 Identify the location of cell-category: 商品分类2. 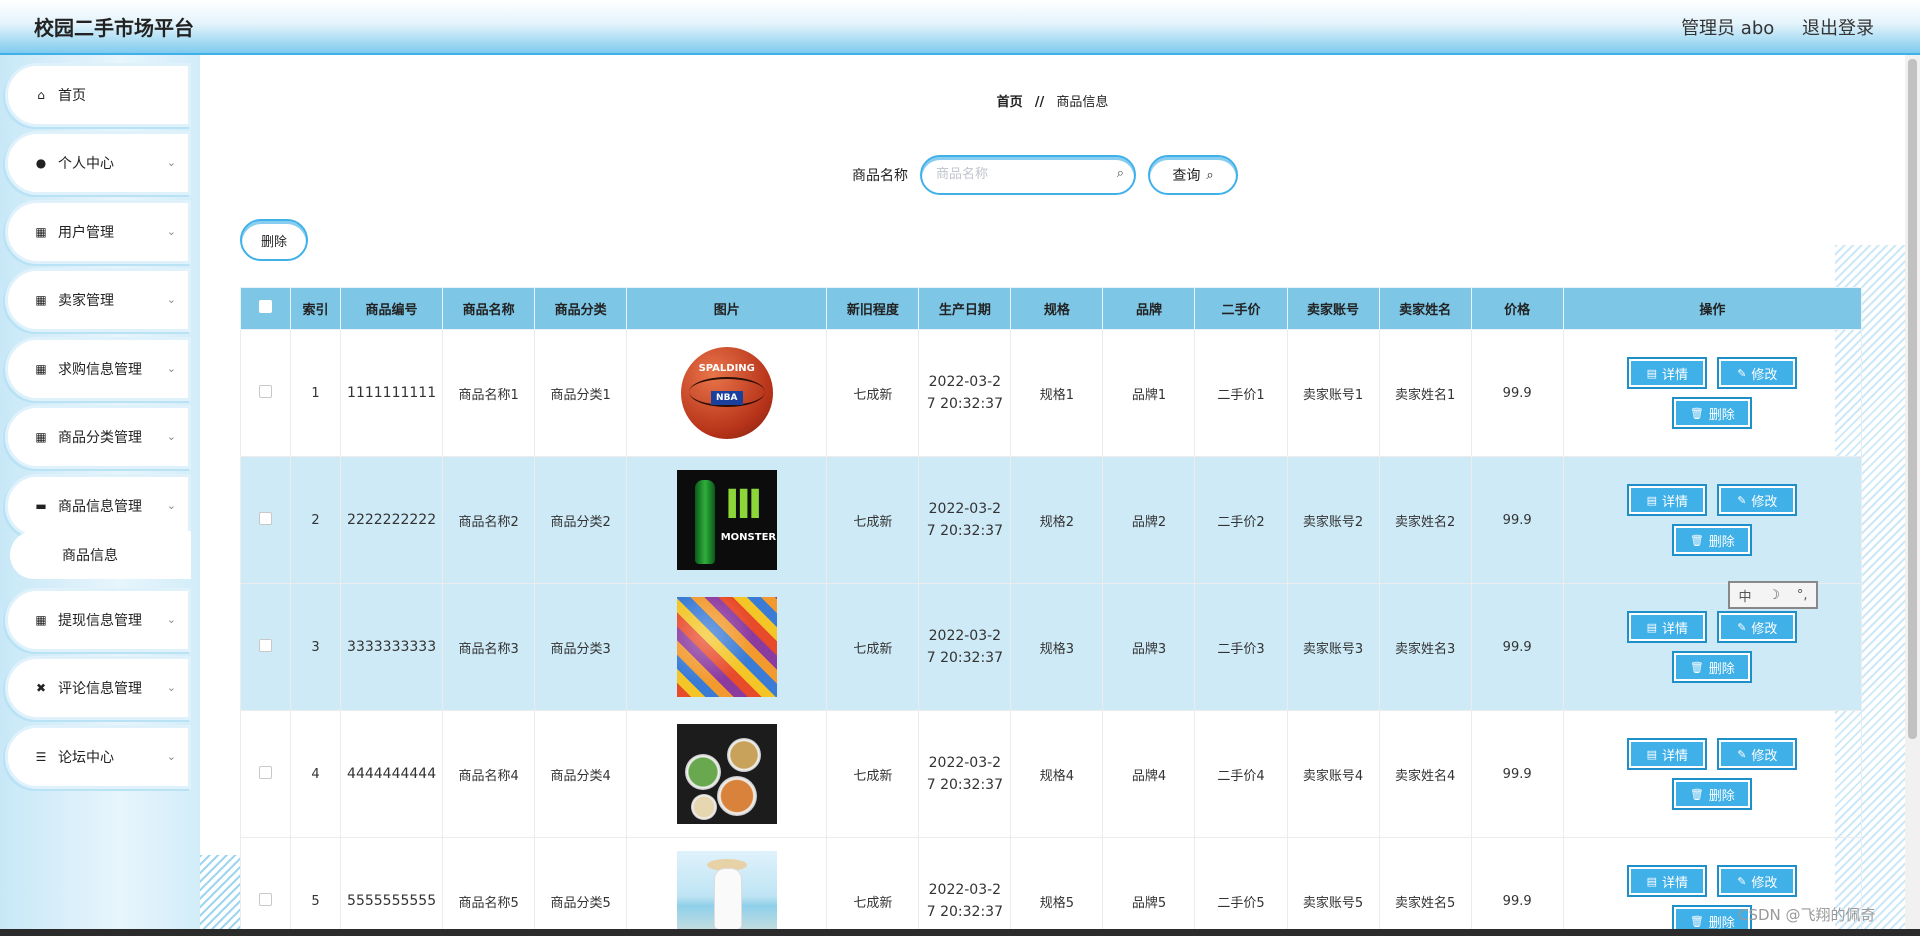
(581, 520).